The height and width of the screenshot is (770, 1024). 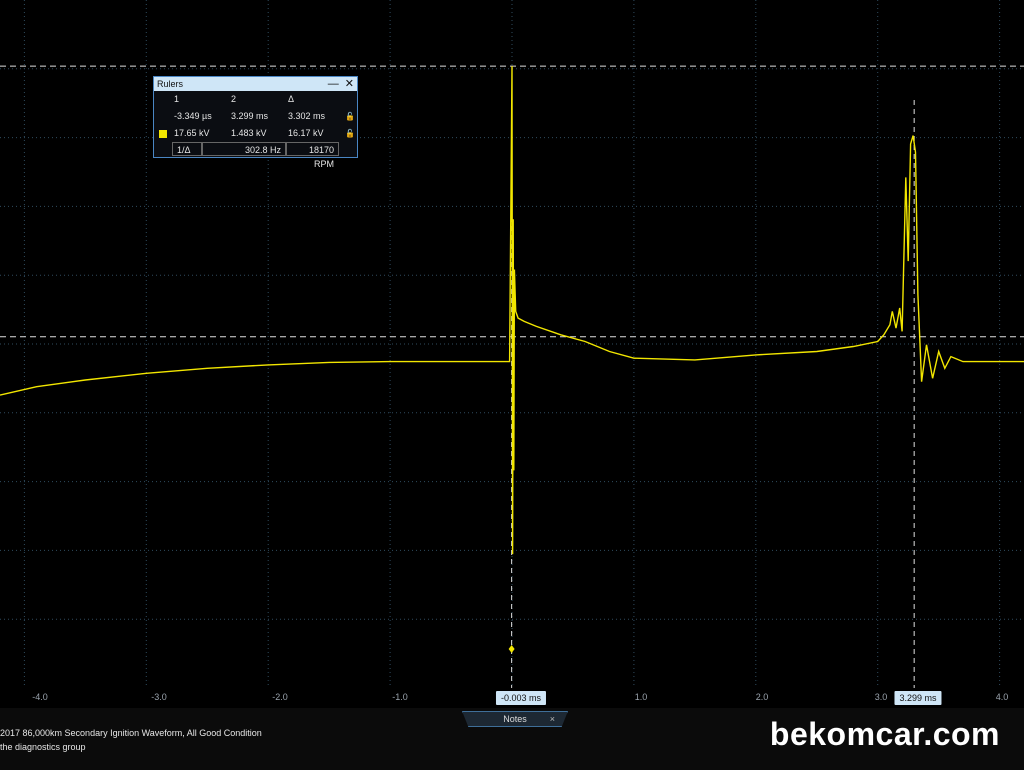 I want to click on voltage-ruler-1-value: 17.65 kV, so click(x=192, y=133).